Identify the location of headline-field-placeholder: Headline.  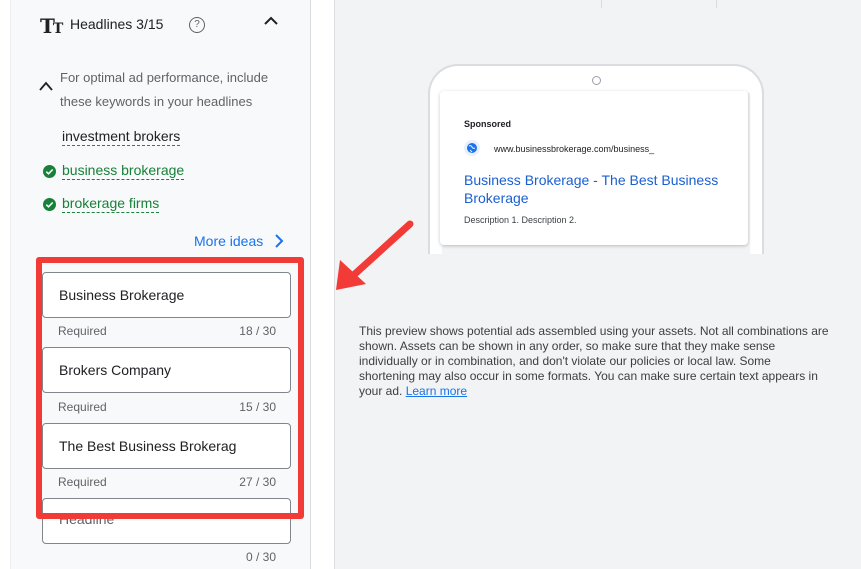
(87, 519).